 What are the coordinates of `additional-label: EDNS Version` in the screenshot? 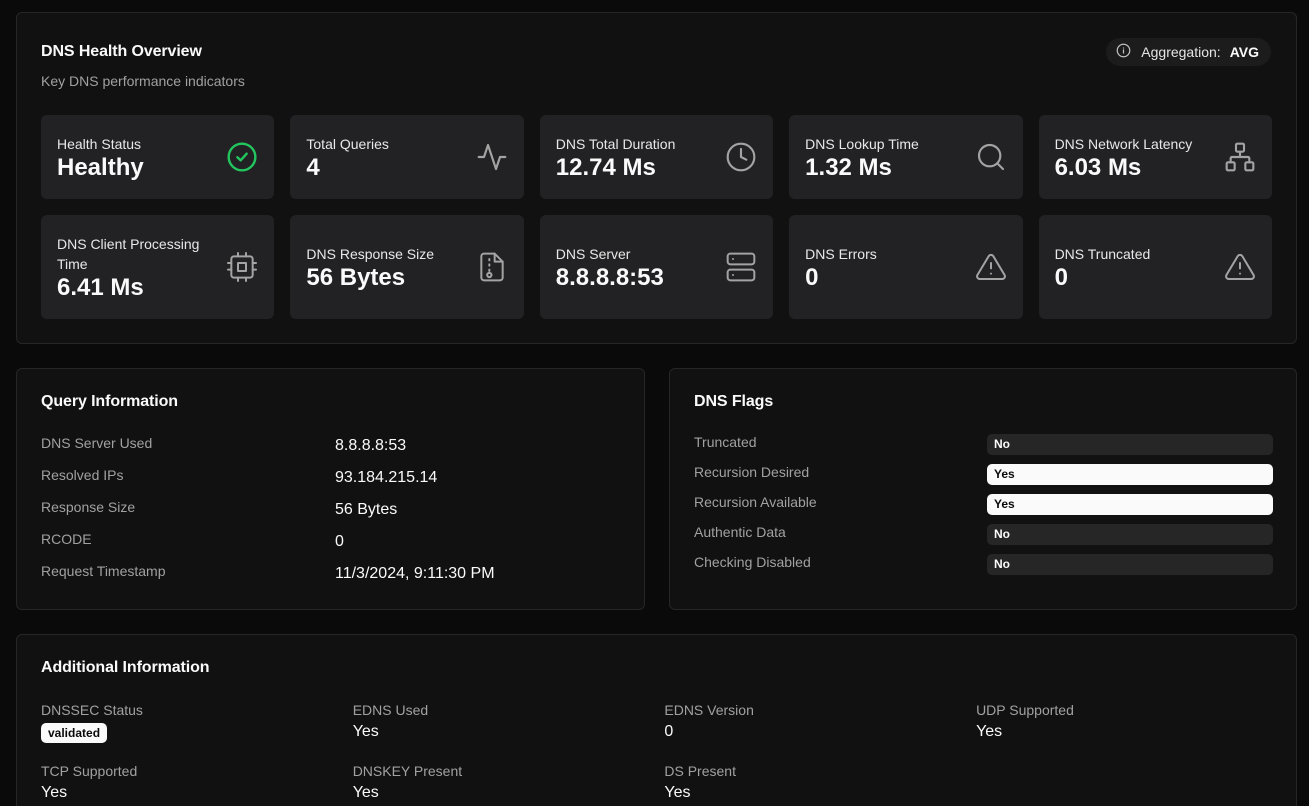 It's located at (709, 710).